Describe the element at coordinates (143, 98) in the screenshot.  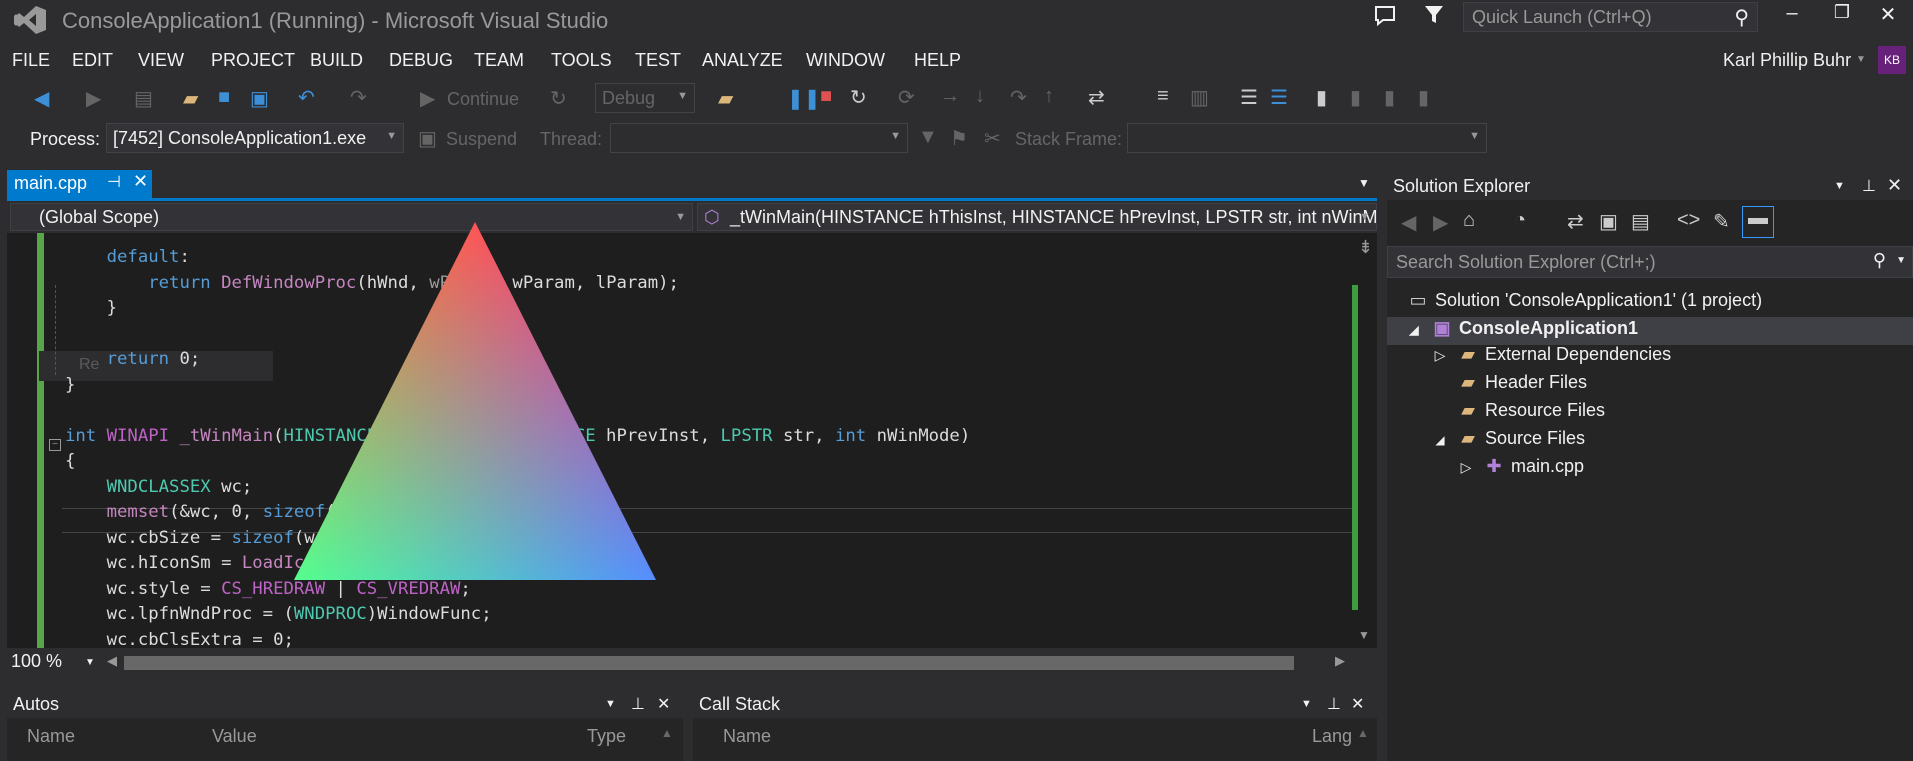
I see `new-project-icon: ▤` at that location.